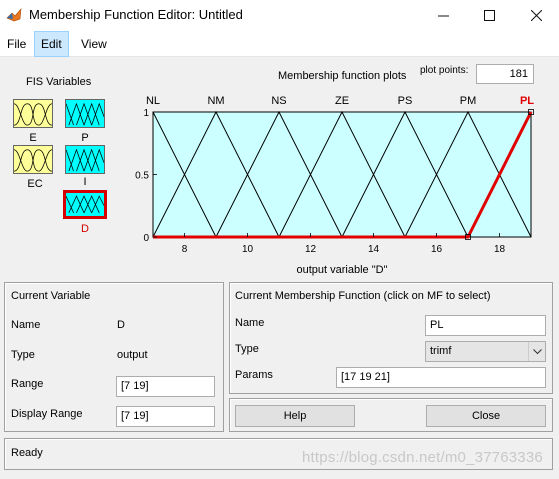 The width and height of the screenshot is (559, 479). I want to click on maximize-icon, so click(489, 15).